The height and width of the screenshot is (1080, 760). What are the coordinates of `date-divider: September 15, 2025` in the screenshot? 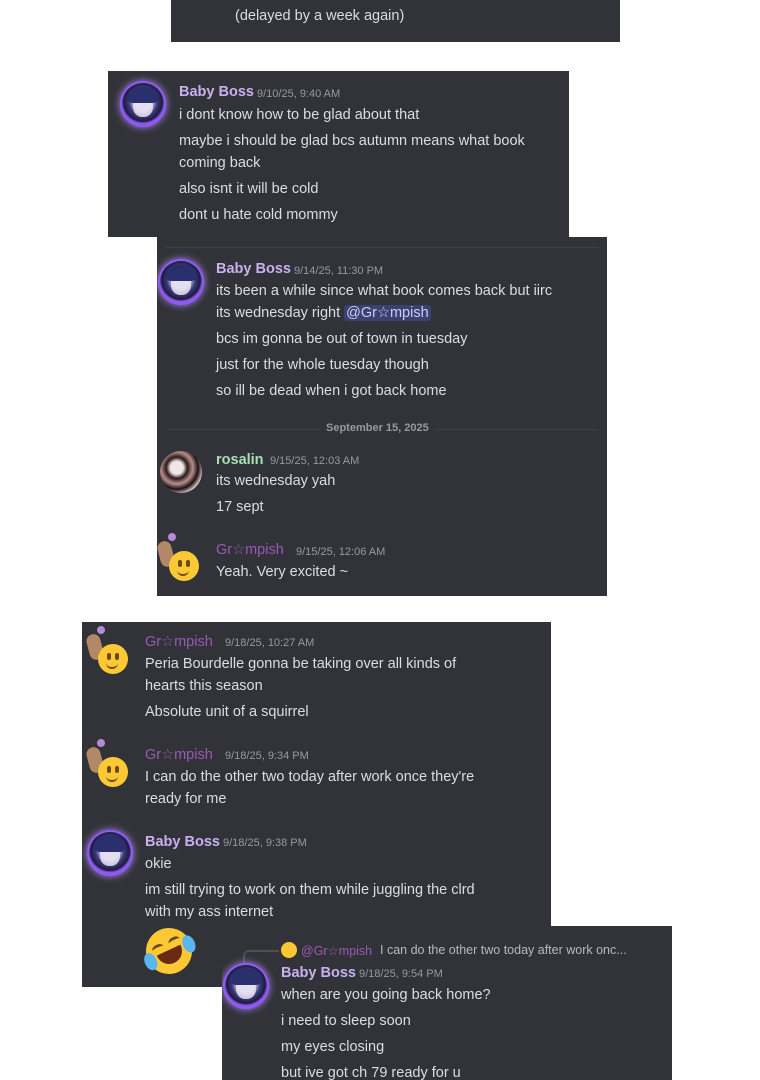 It's located at (377, 428).